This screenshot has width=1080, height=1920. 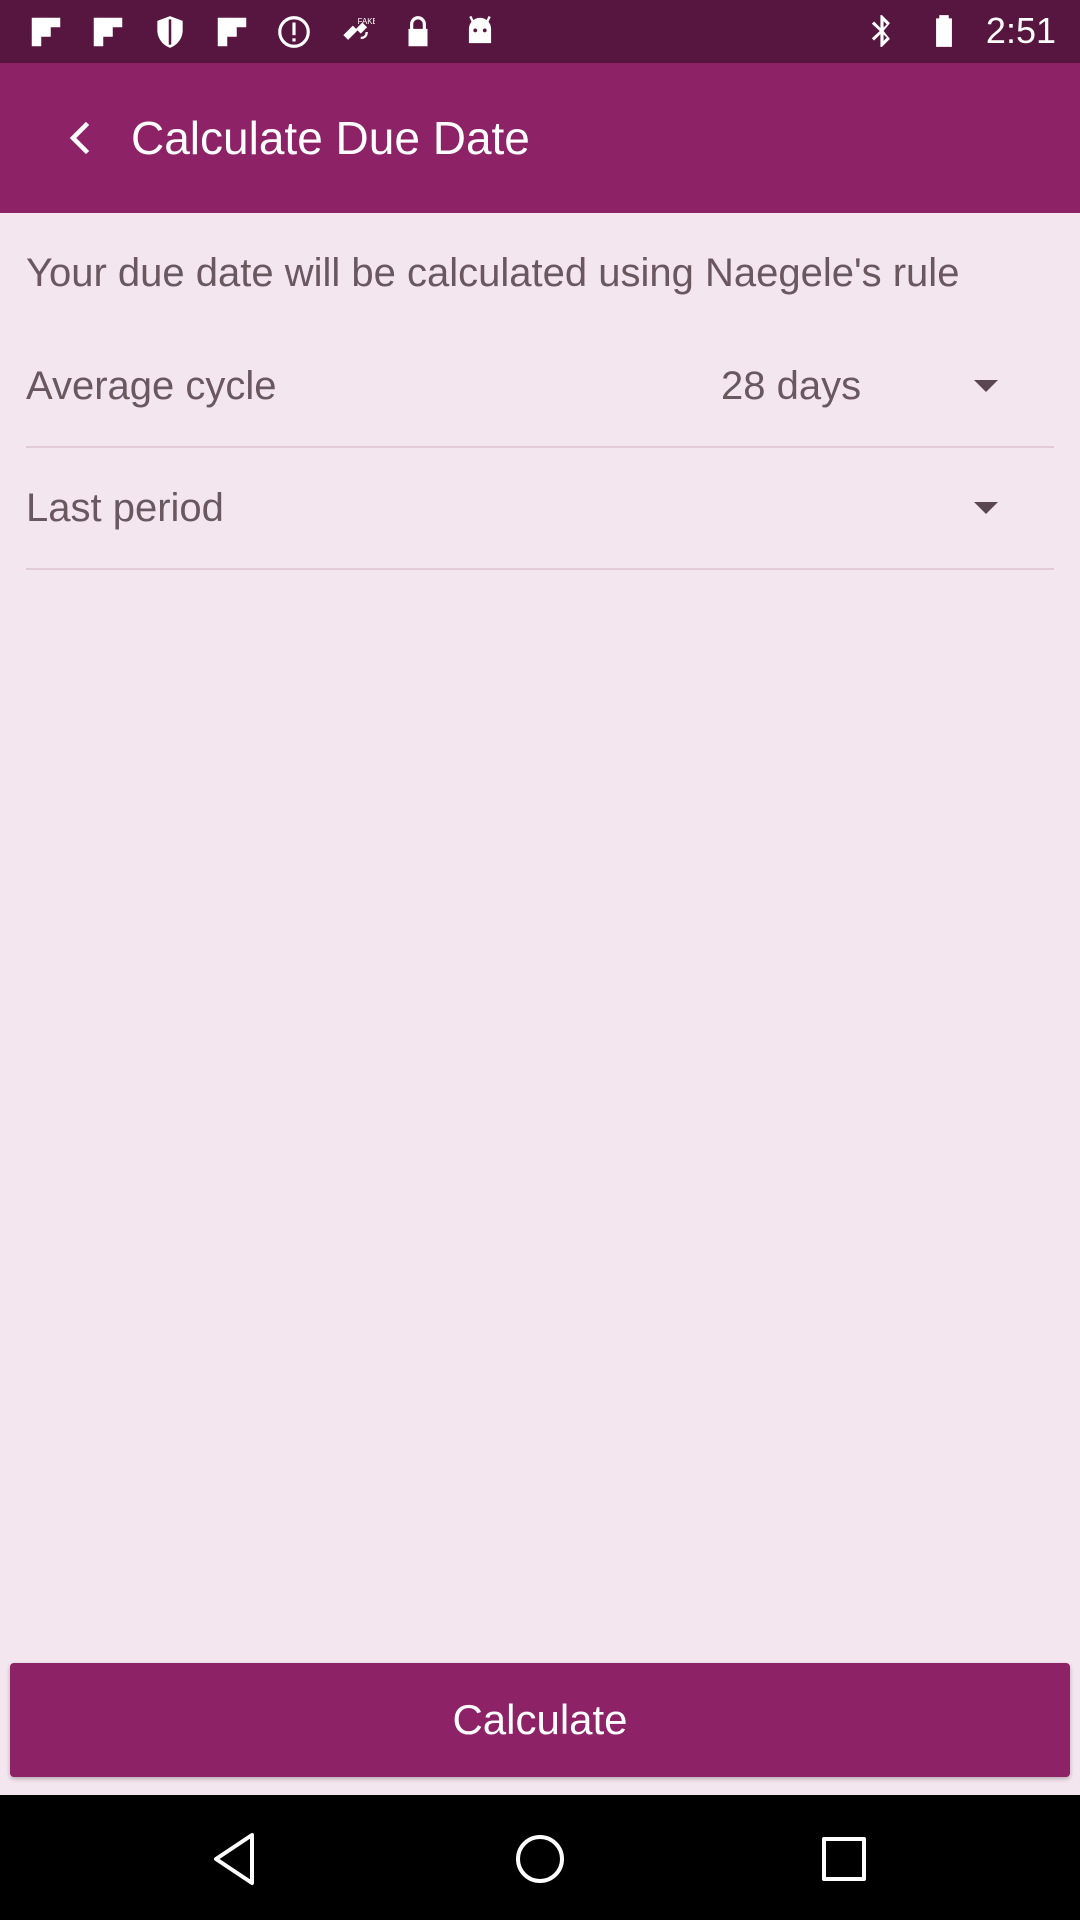 What do you see at coordinates (480, 32) in the screenshot?
I see `android-icon` at bounding box center [480, 32].